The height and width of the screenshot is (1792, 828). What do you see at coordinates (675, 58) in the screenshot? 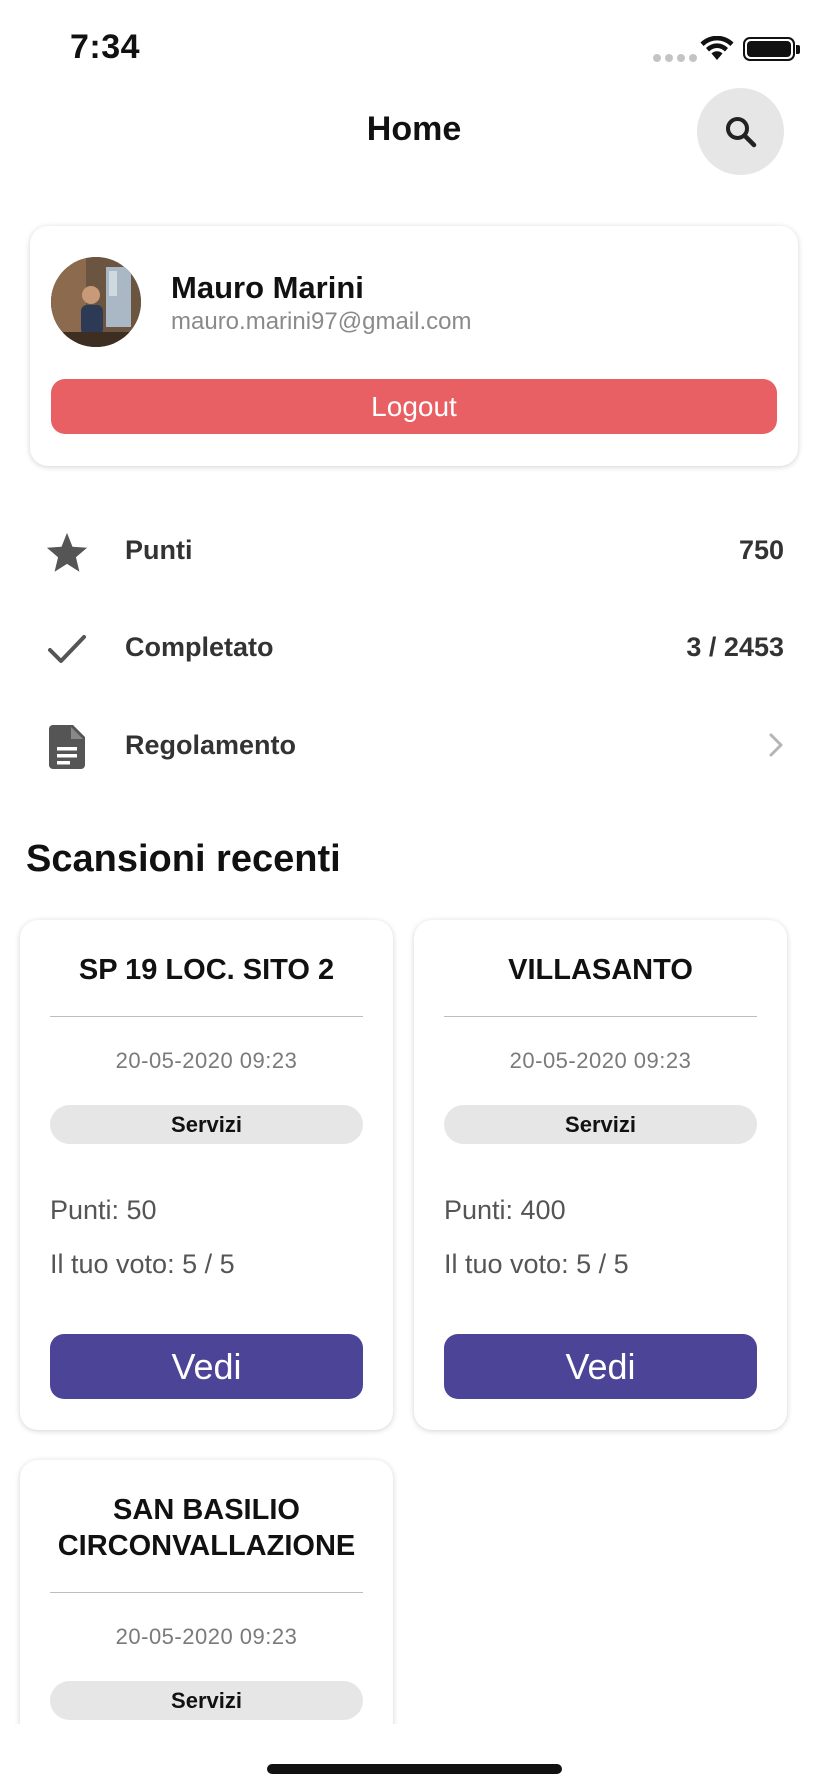
I see `cellular-signal-icon` at bounding box center [675, 58].